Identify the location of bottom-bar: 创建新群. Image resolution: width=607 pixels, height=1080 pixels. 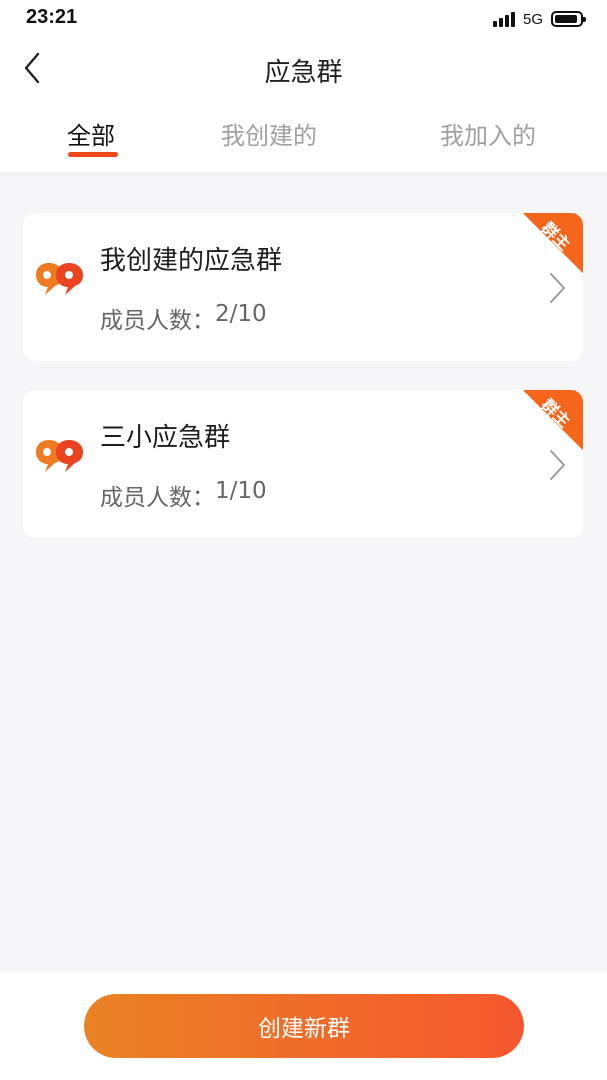
(303, 1026).